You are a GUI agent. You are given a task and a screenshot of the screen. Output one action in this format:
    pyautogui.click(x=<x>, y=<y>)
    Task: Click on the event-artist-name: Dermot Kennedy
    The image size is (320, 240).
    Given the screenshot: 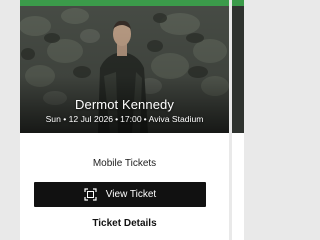 What is the action you would take?
    pyautogui.click(x=124, y=104)
    